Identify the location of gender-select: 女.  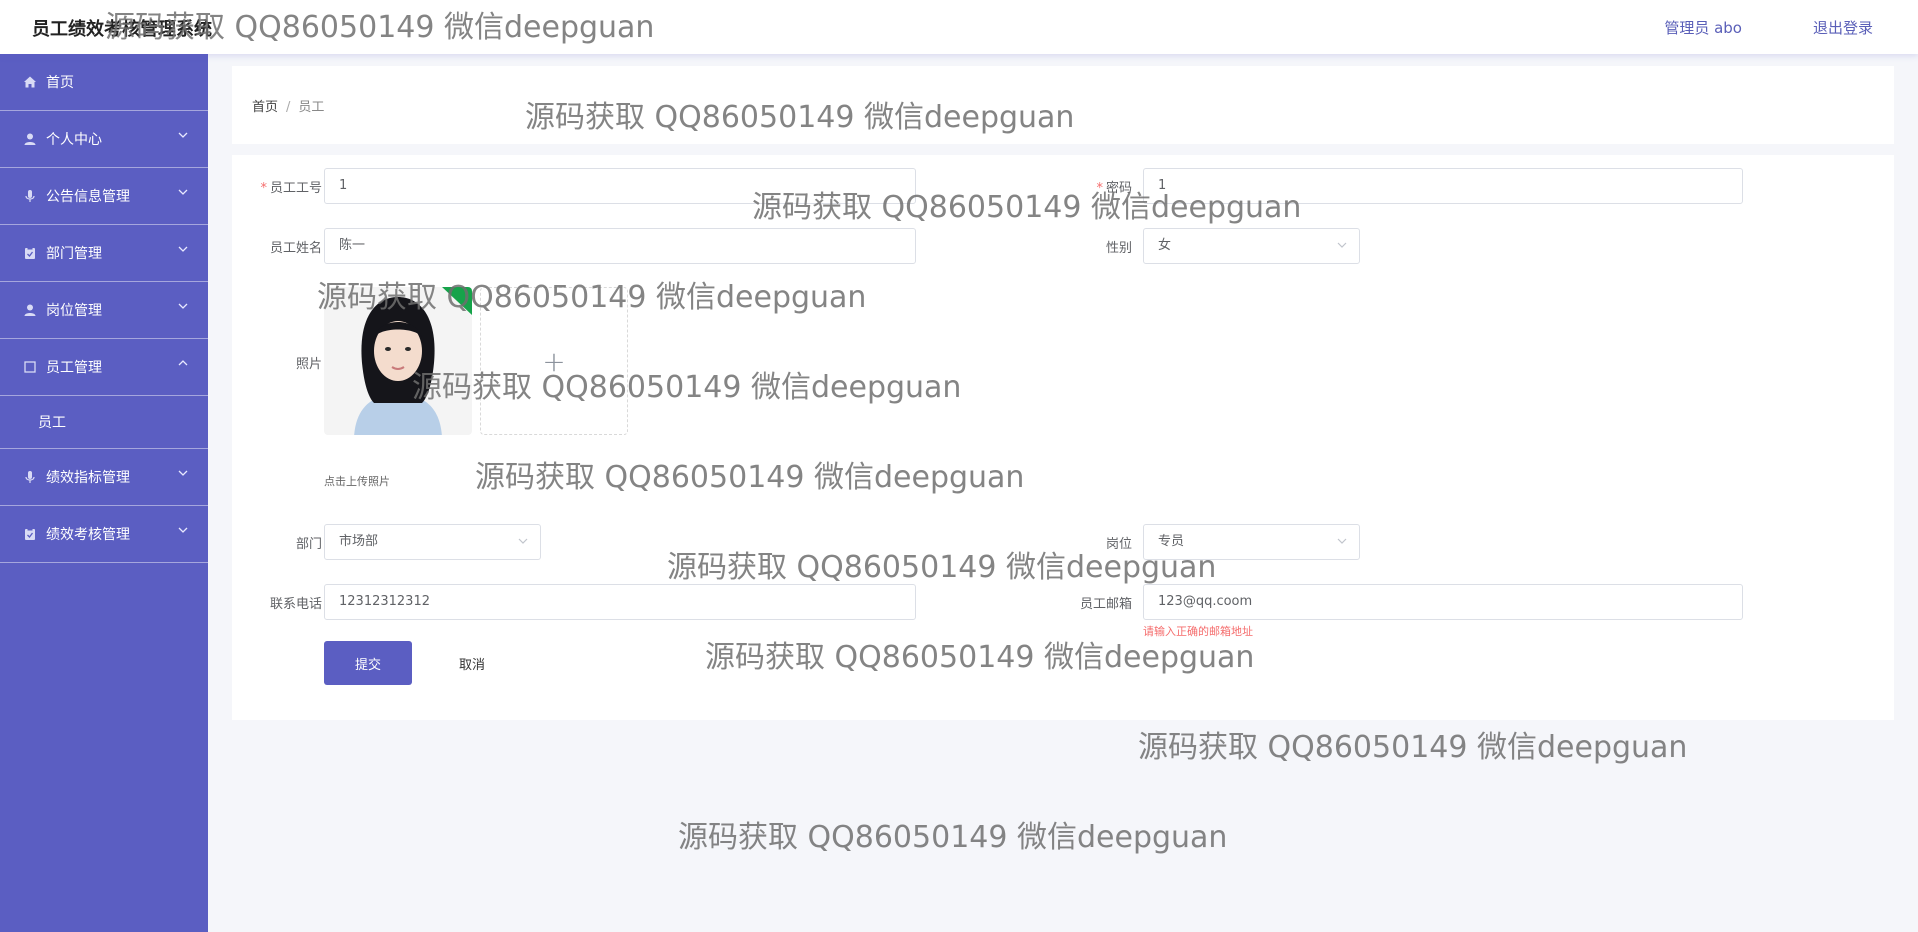
(1251, 246).